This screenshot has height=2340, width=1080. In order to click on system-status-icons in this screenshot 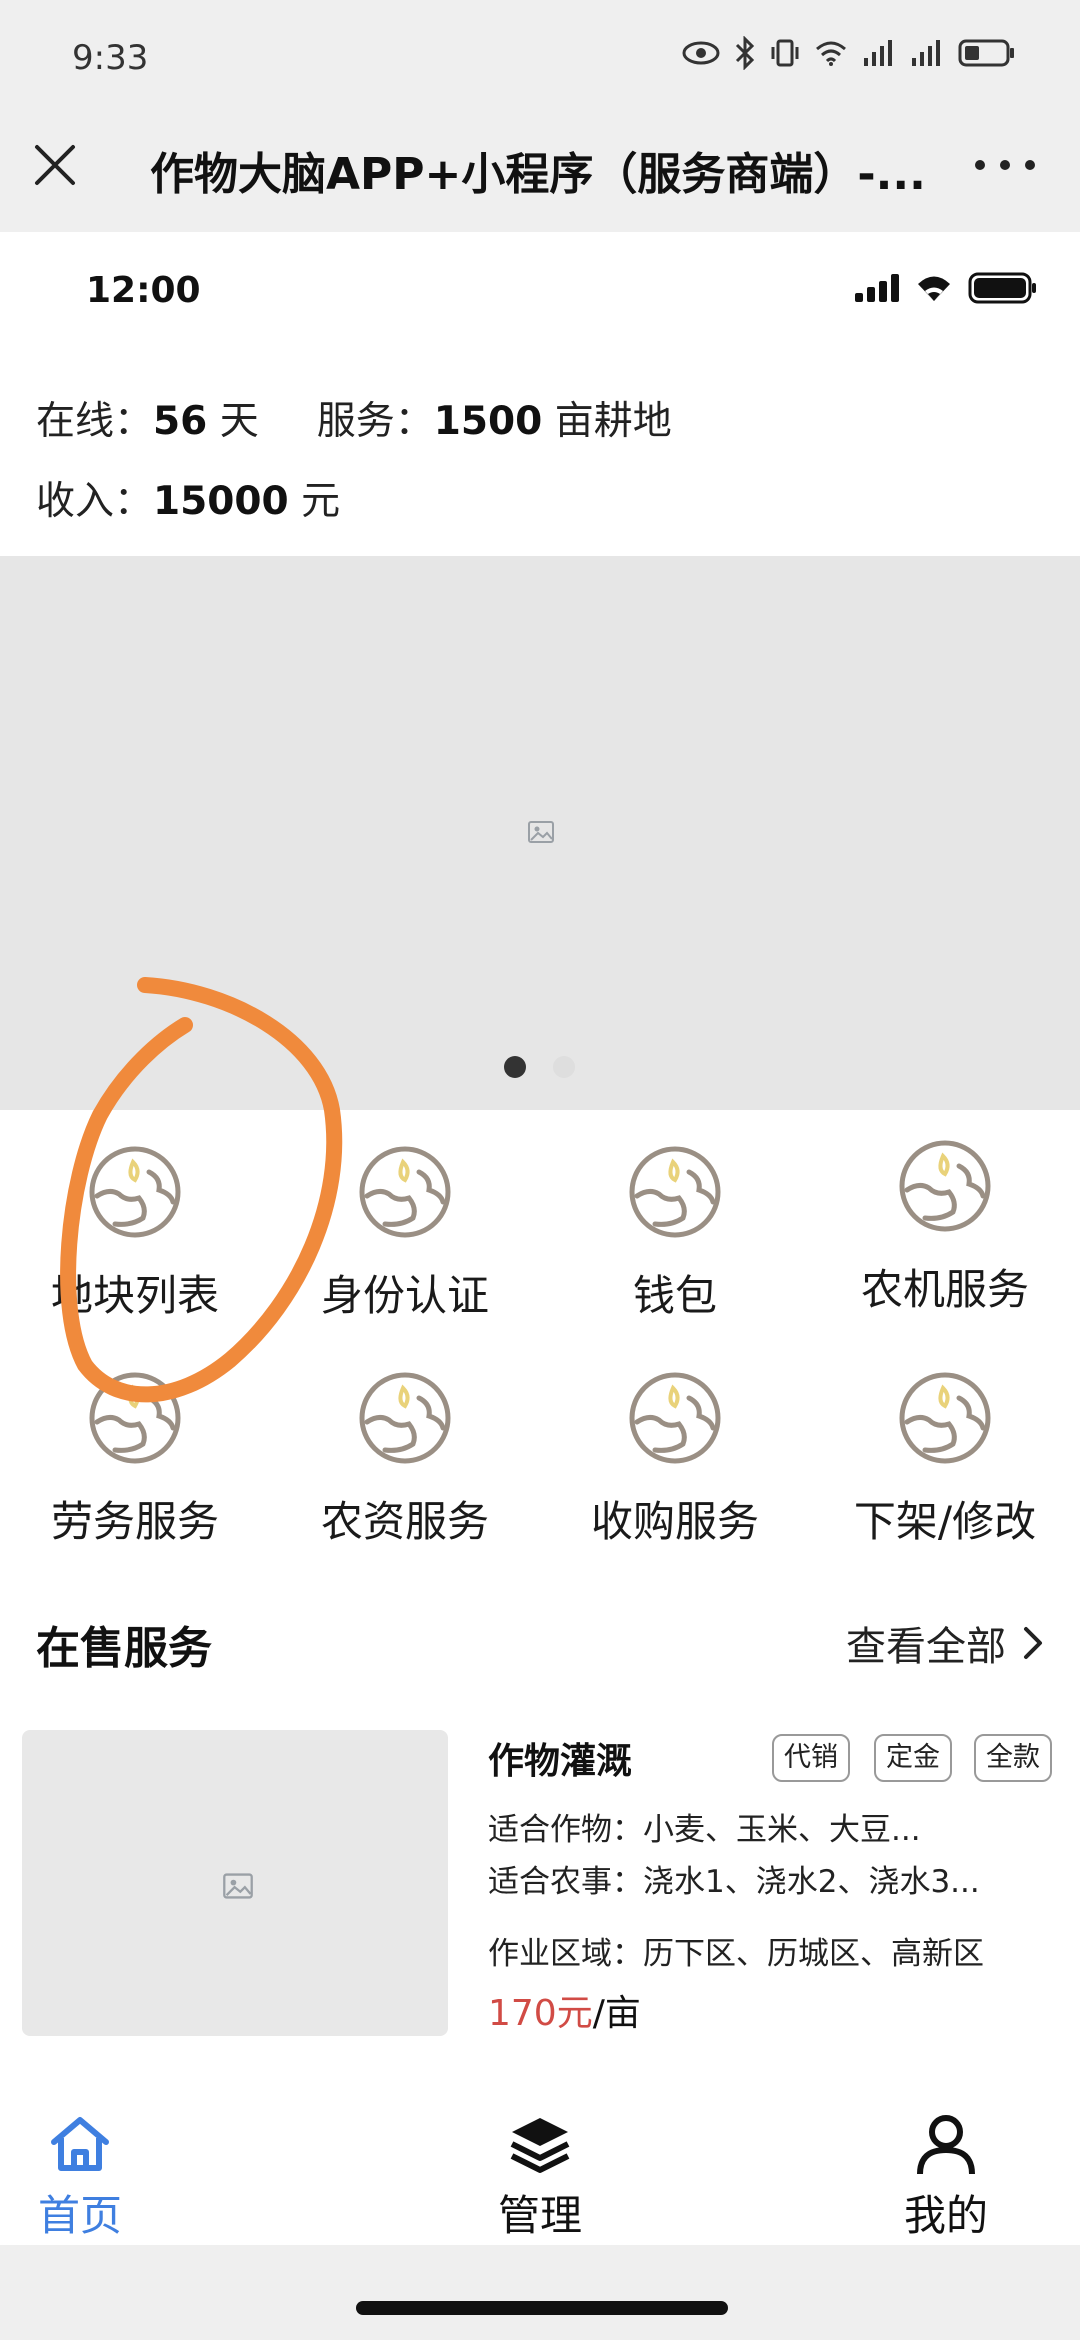, I will do `click(849, 53)`.